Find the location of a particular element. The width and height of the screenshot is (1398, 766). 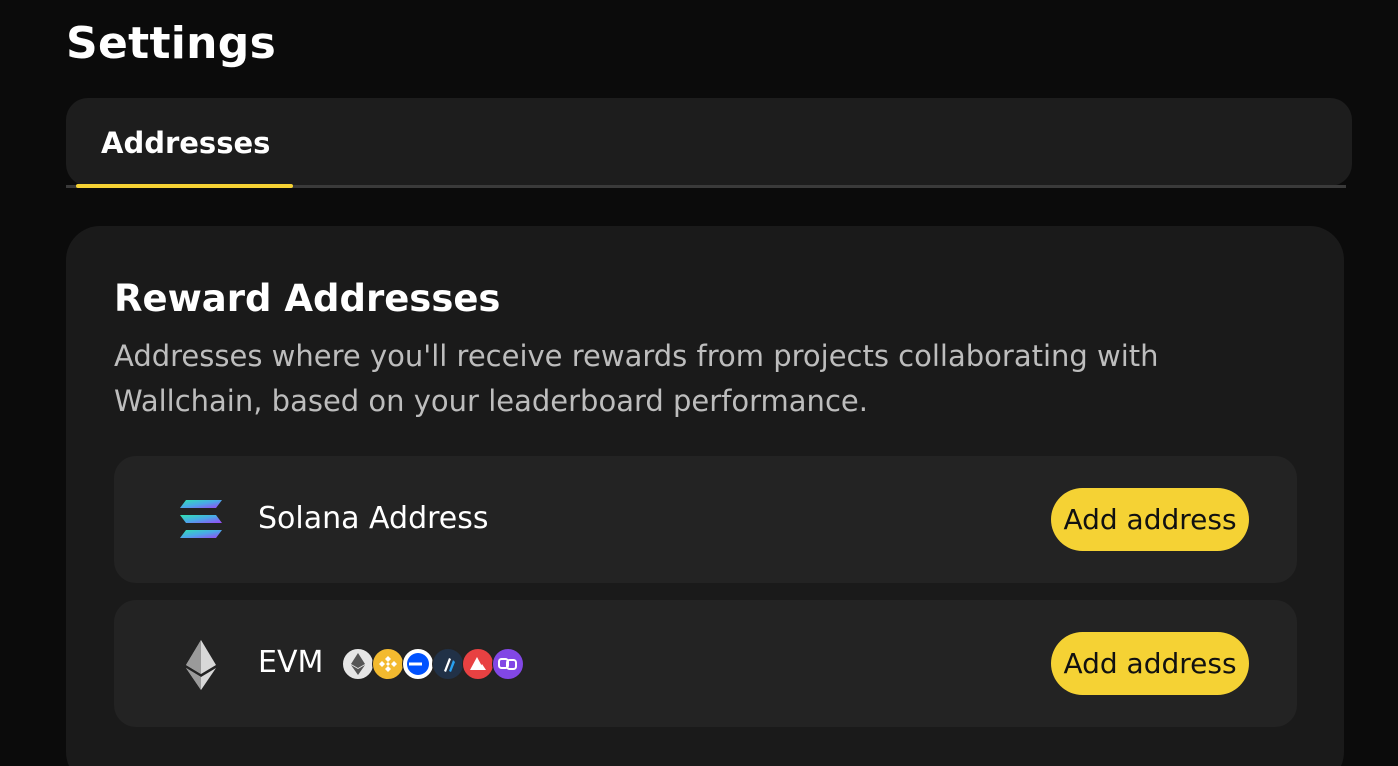

tab-addresses-label: Addresses is located at coordinates (186, 143).